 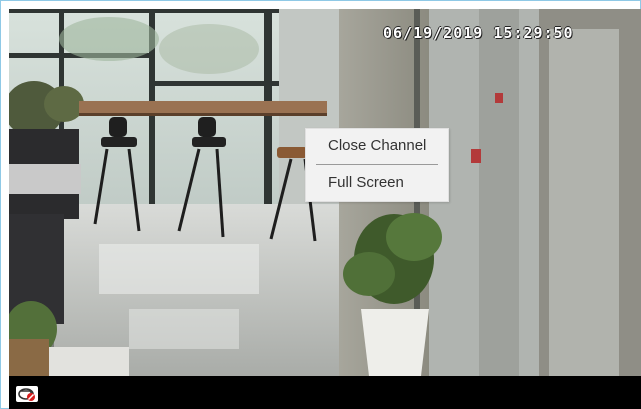 I want to click on full-screen-menu-item: Full Screen, so click(x=377, y=183).